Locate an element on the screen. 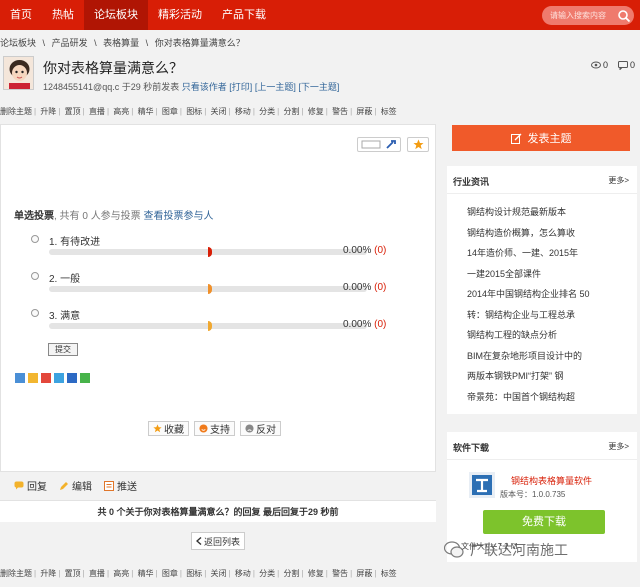 The width and height of the screenshot is (640, 587). publish-thread-button: 发表主题 is located at coordinates (541, 138).